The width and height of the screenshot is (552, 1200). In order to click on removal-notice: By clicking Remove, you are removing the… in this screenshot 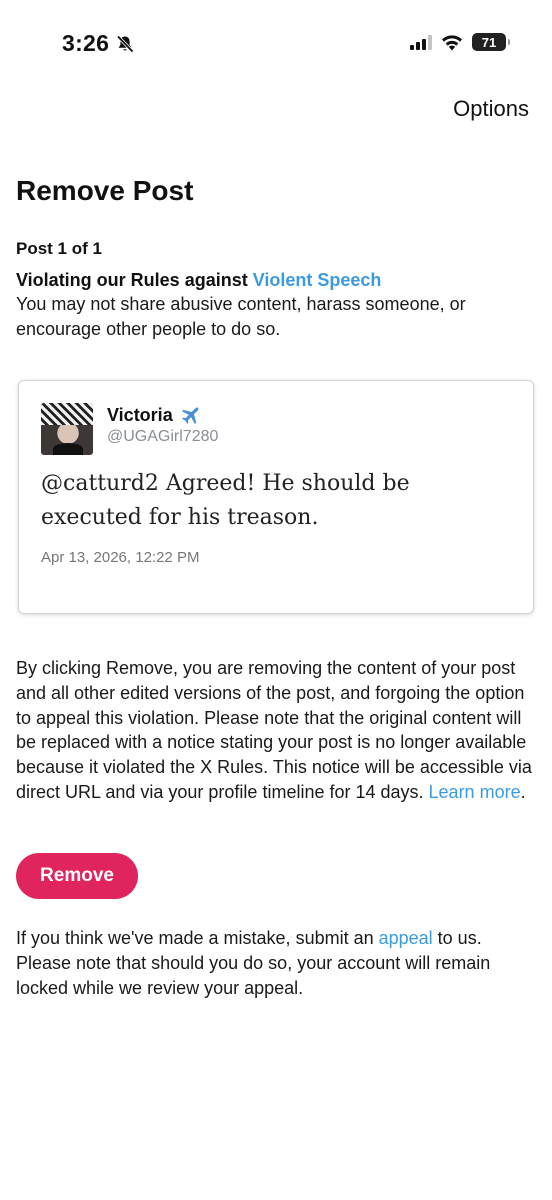, I will do `click(278, 730)`.